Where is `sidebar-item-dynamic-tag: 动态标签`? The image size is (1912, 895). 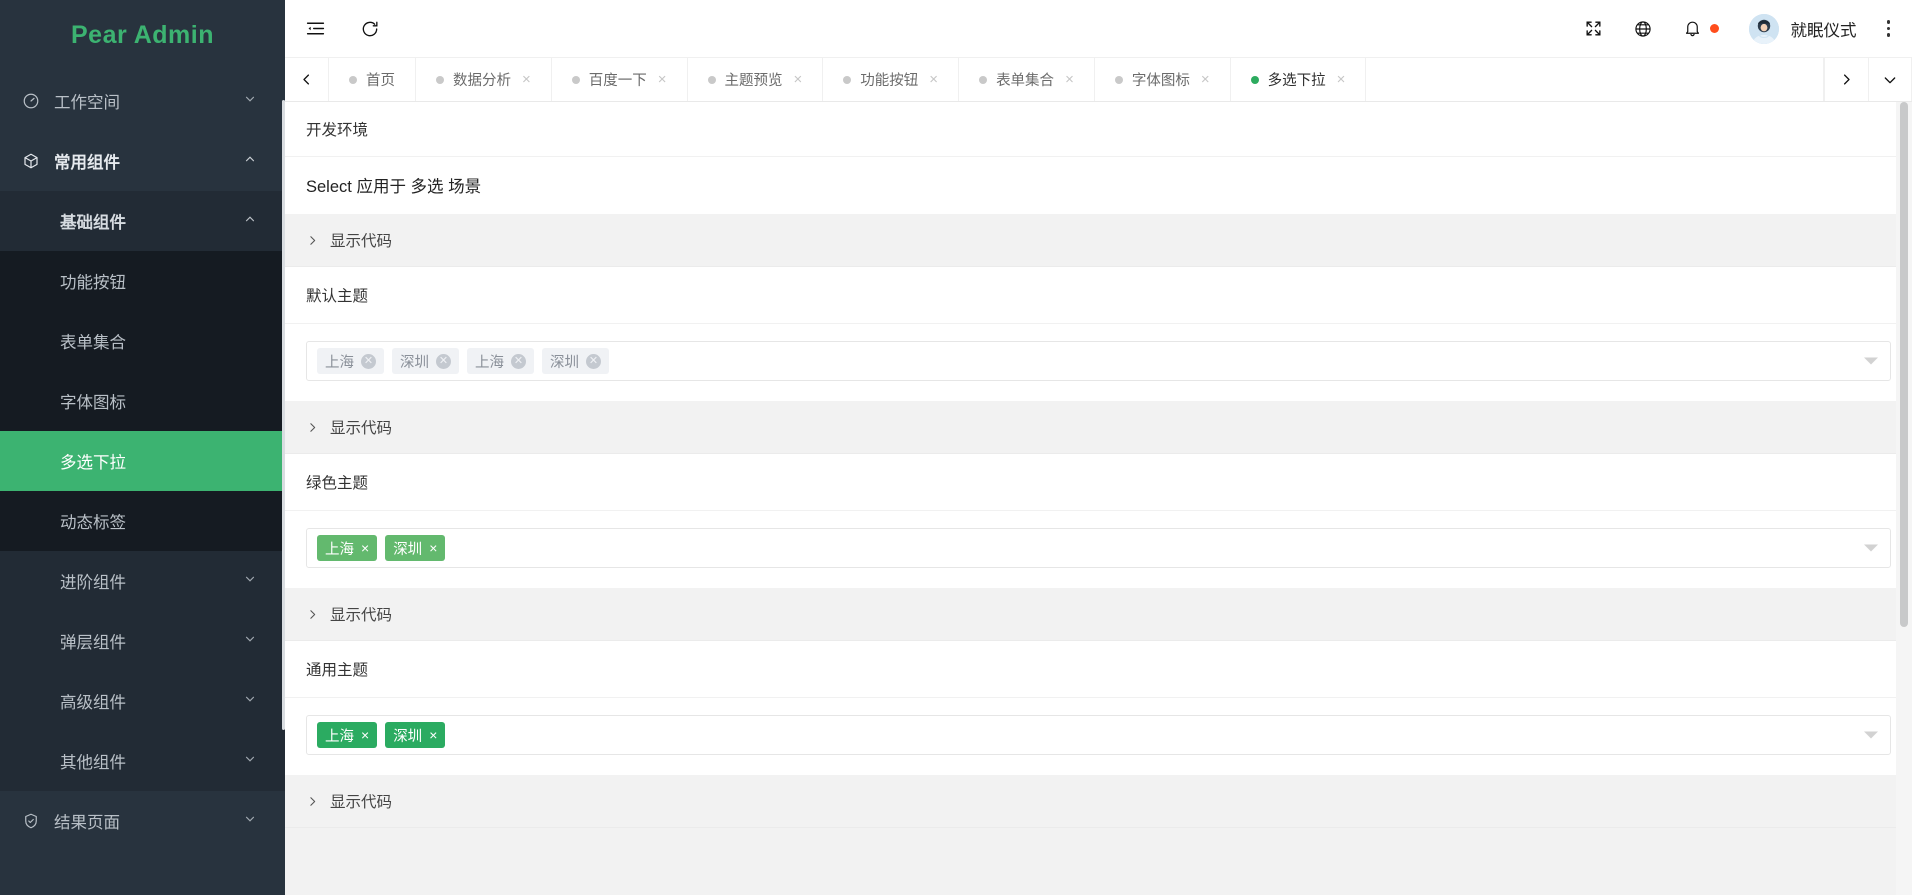 sidebar-item-dynamic-tag: 动态标签 is located at coordinates (142, 521).